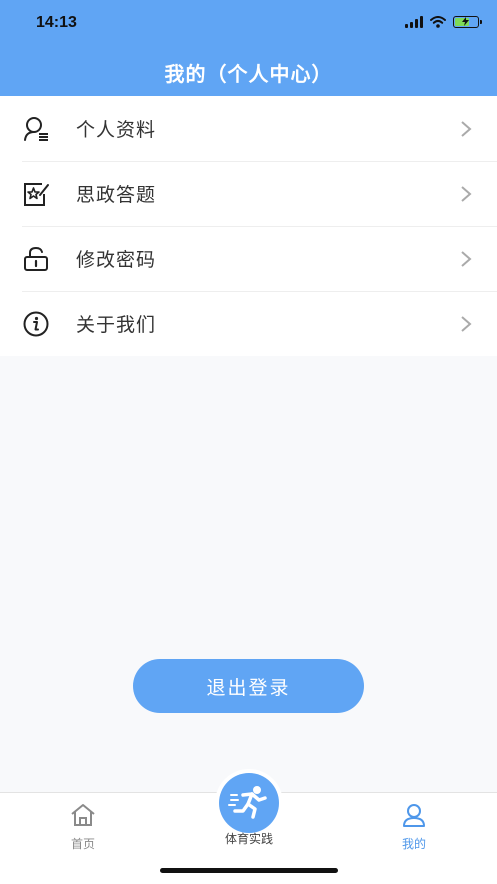  Describe the element at coordinates (438, 22) in the screenshot. I see `wifi-icon` at that location.